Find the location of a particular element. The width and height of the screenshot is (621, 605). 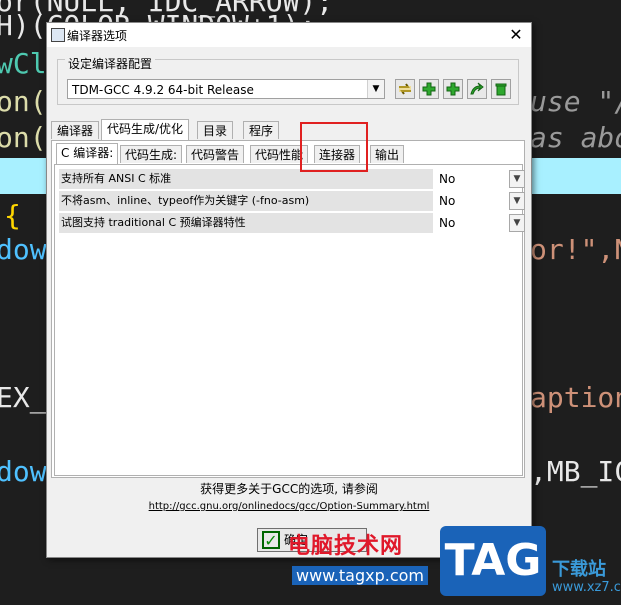

group-label: 设定编译器配置 is located at coordinates (110, 63).